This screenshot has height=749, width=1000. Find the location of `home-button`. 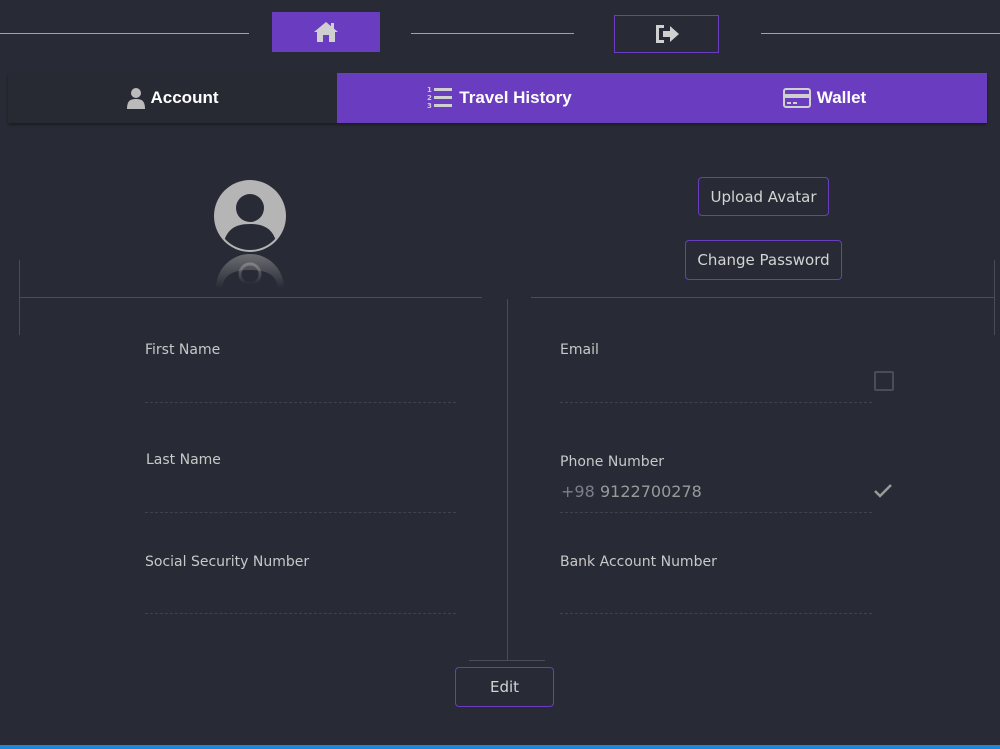

home-button is located at coordinates (326, 32).